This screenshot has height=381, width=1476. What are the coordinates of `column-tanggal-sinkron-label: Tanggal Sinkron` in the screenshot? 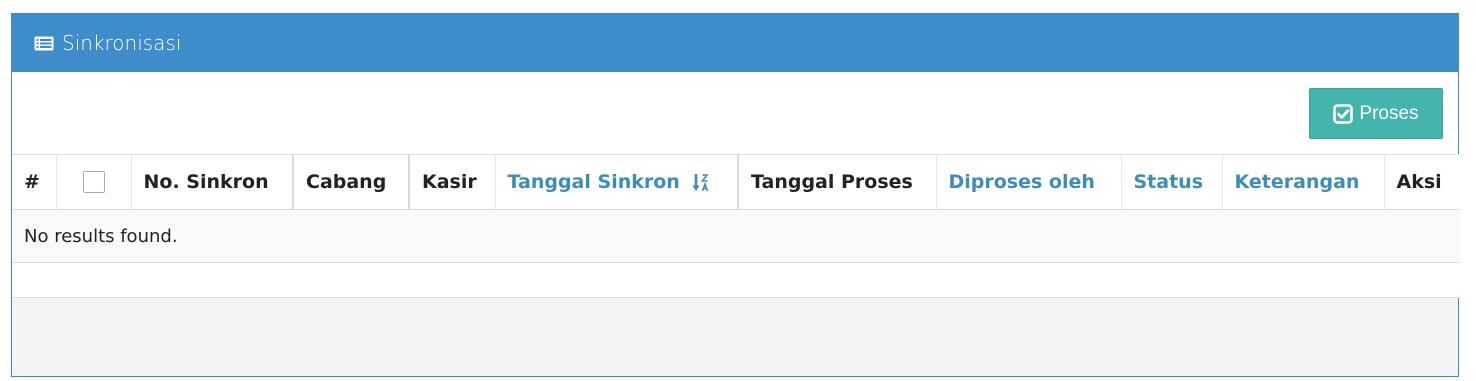 It's located at (593, 182).